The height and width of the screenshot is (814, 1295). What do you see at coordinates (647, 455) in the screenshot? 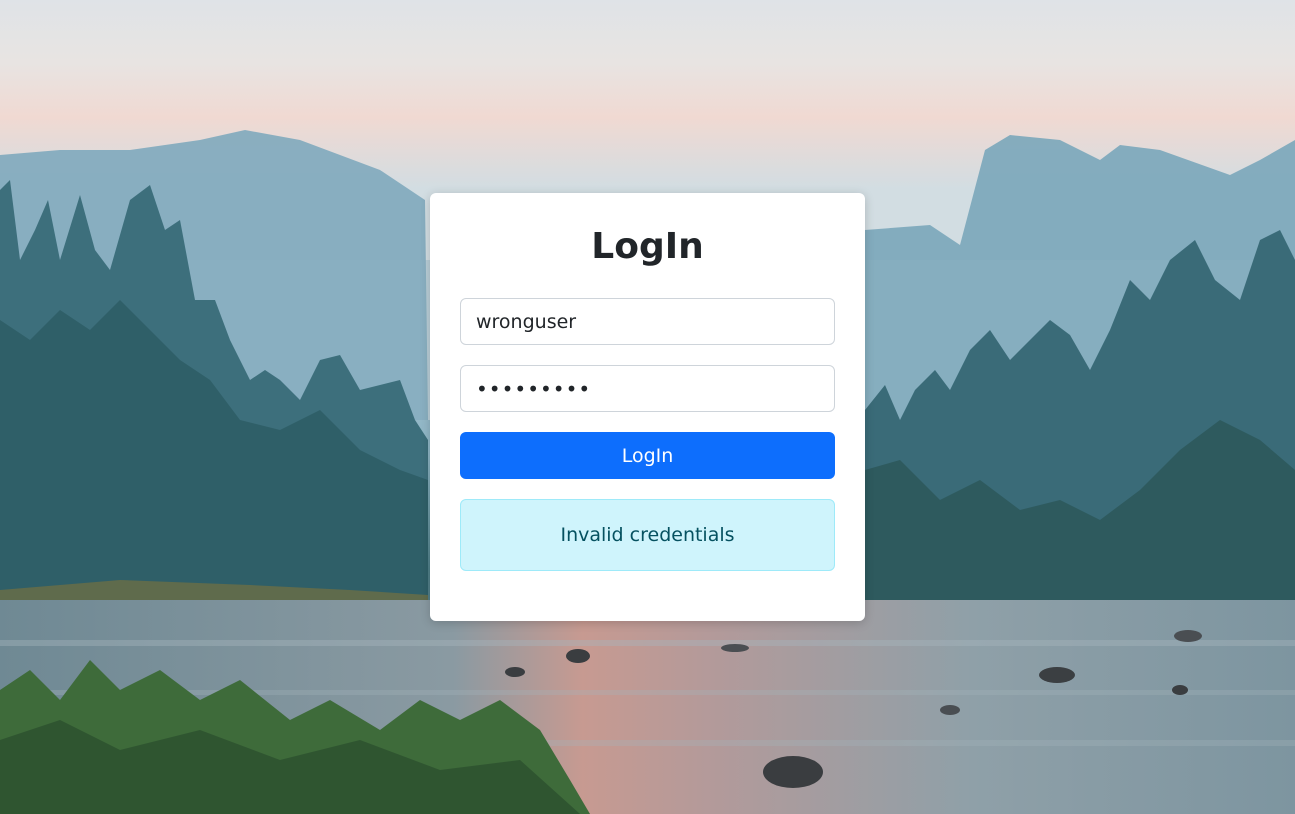
I see `login-button: LogIn` at bounding box center [647, 455].